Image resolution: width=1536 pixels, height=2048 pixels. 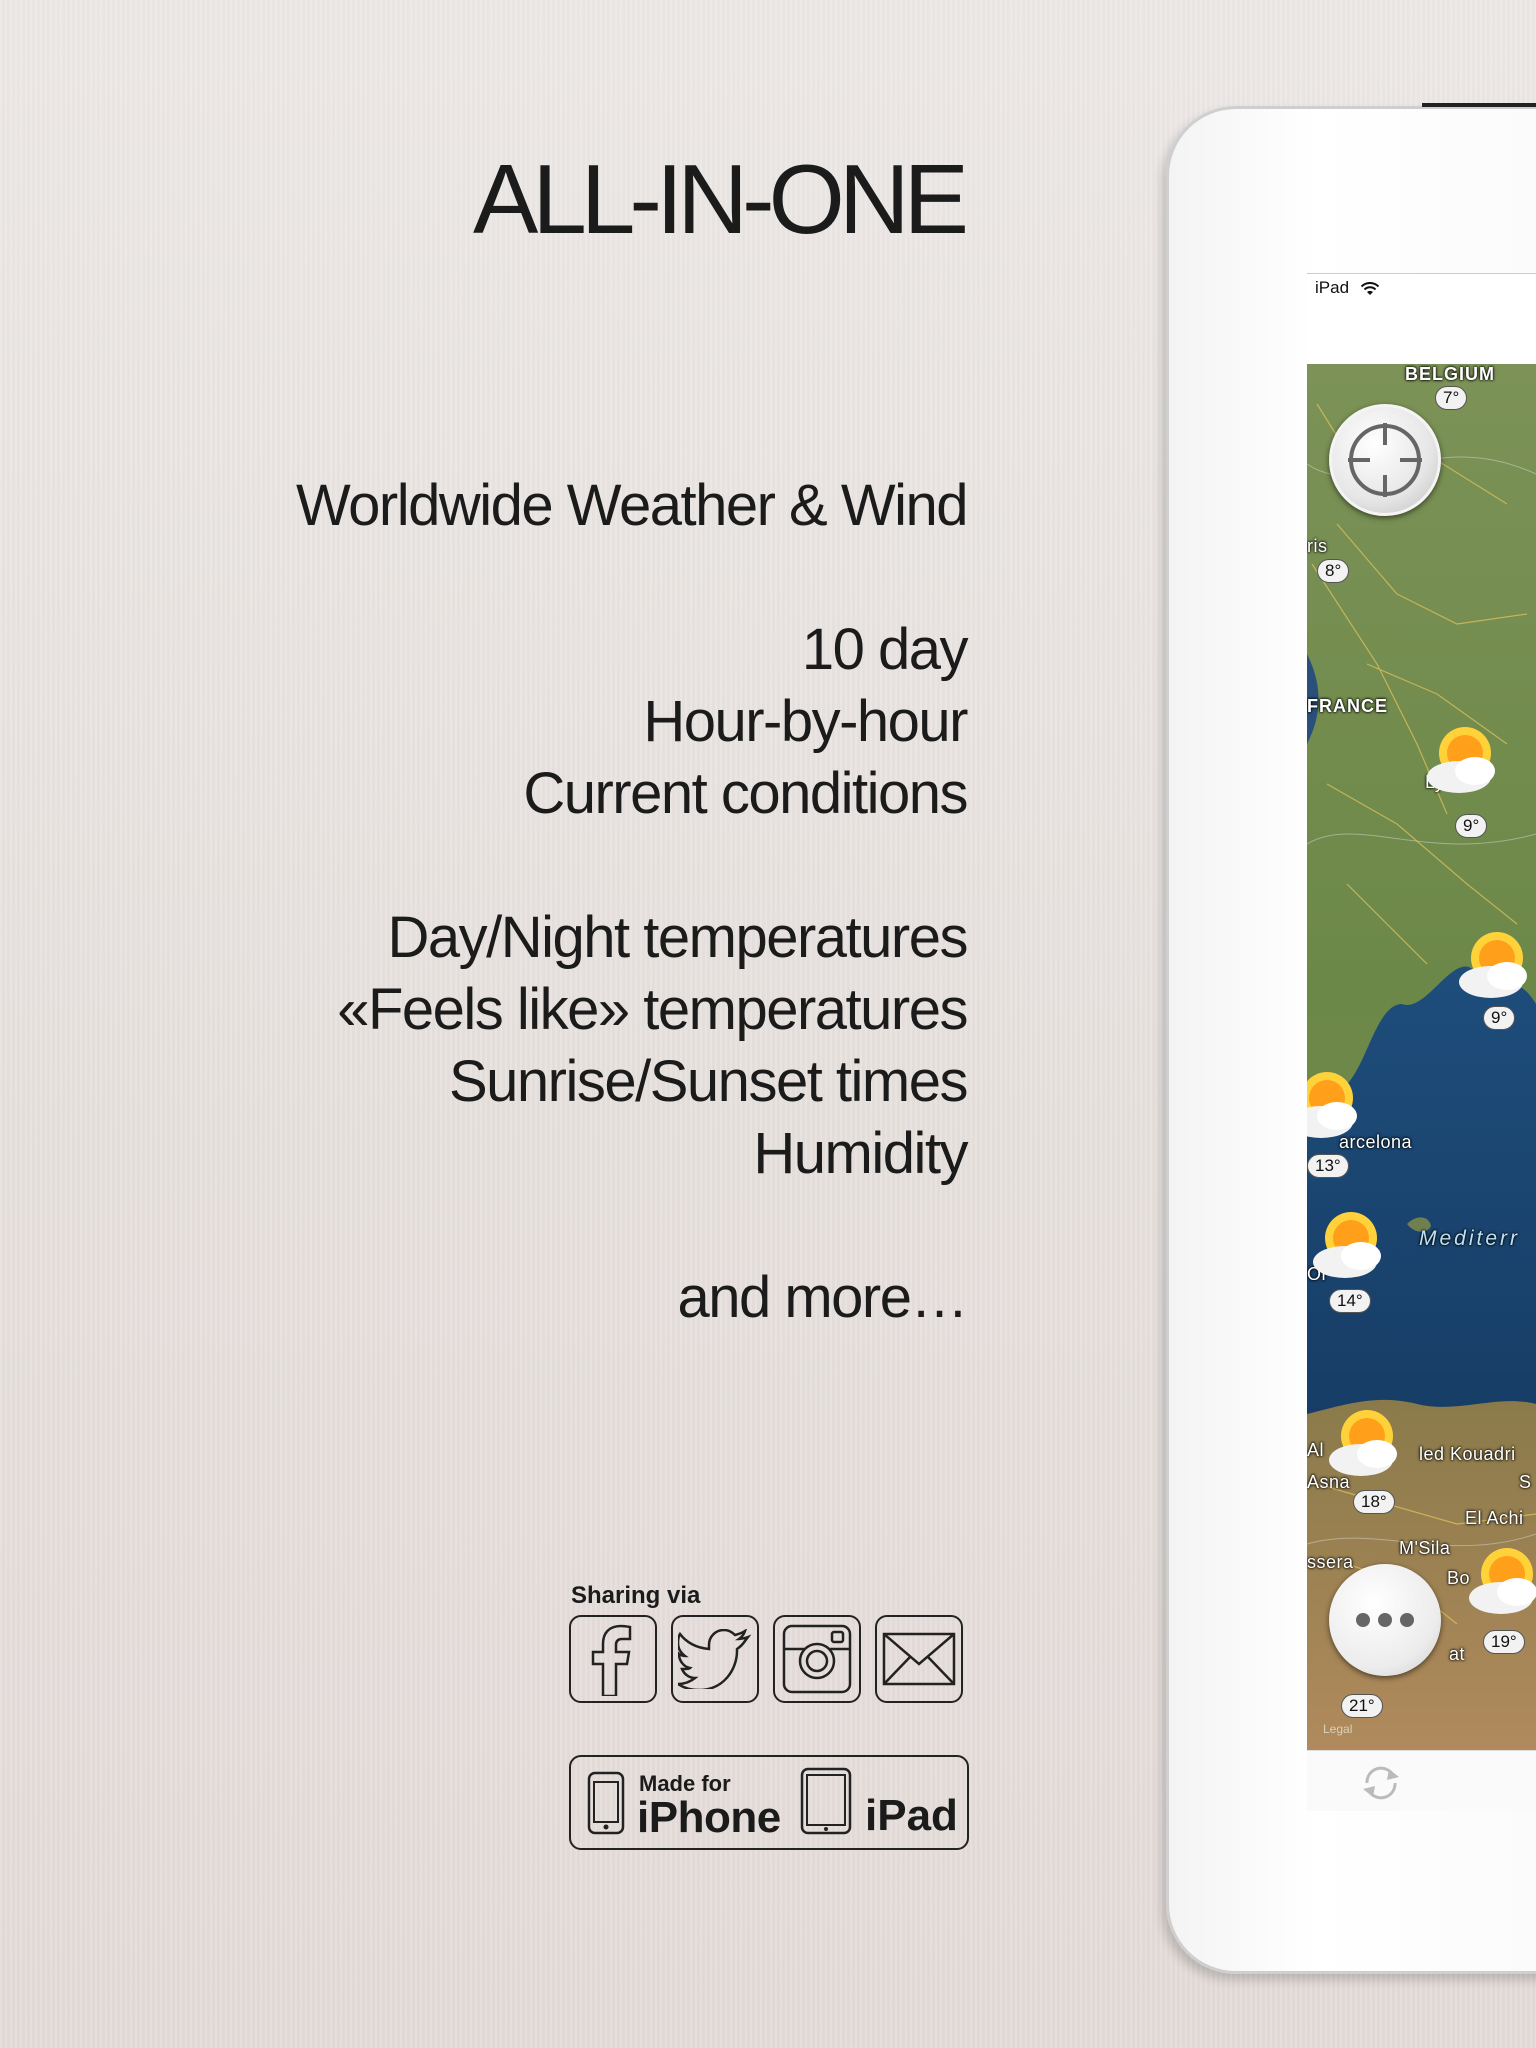 I want to click on crosshair-icon, so click(x=1385, y=460).